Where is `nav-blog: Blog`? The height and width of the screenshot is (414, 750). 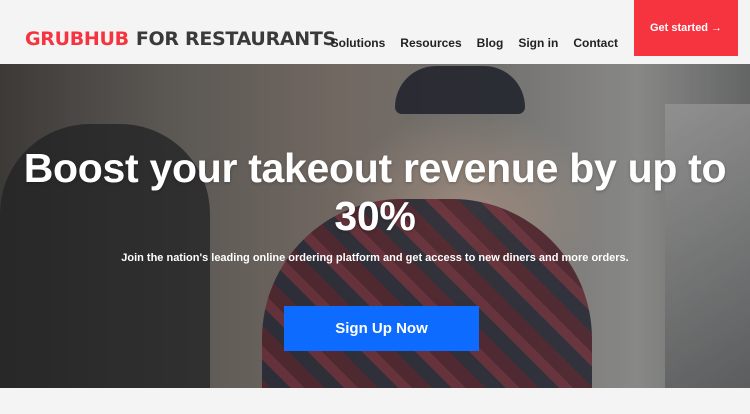 nav-blog: Blog is located at coordinates (490, 43).